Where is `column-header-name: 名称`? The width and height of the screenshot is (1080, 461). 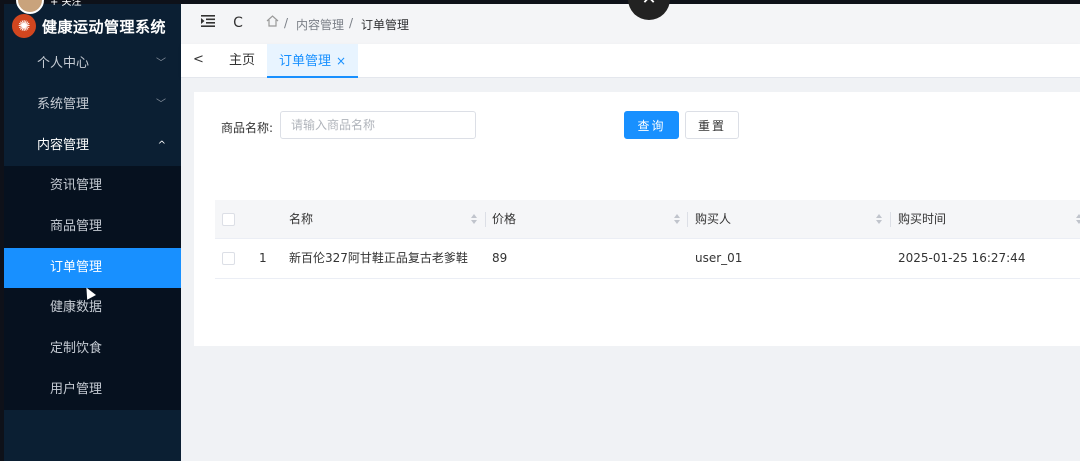
column-header-name: 名称 is located at coordinates (301, 219).